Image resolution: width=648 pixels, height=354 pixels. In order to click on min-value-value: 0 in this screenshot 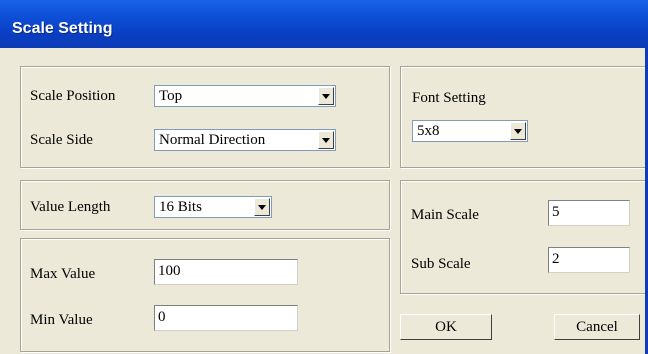, I will do `click(162, 317)`.